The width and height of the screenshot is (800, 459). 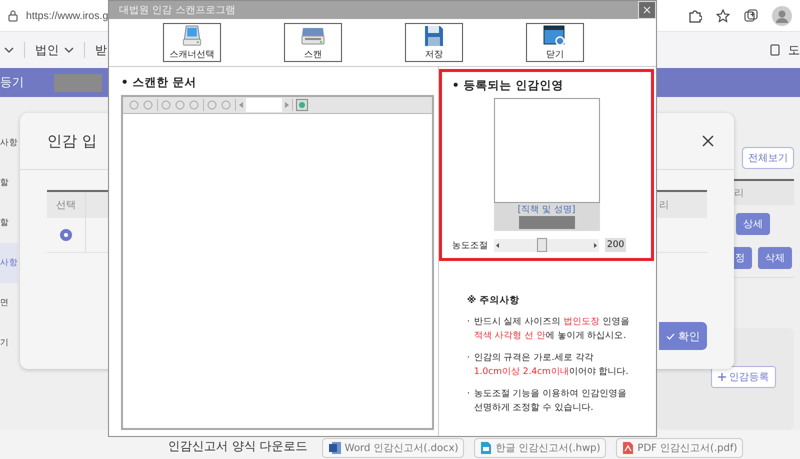 What do you see at coordinates (9, 303) in the screenshot?
I see `sidebar-item: 면` at bounding box center [9, 303].